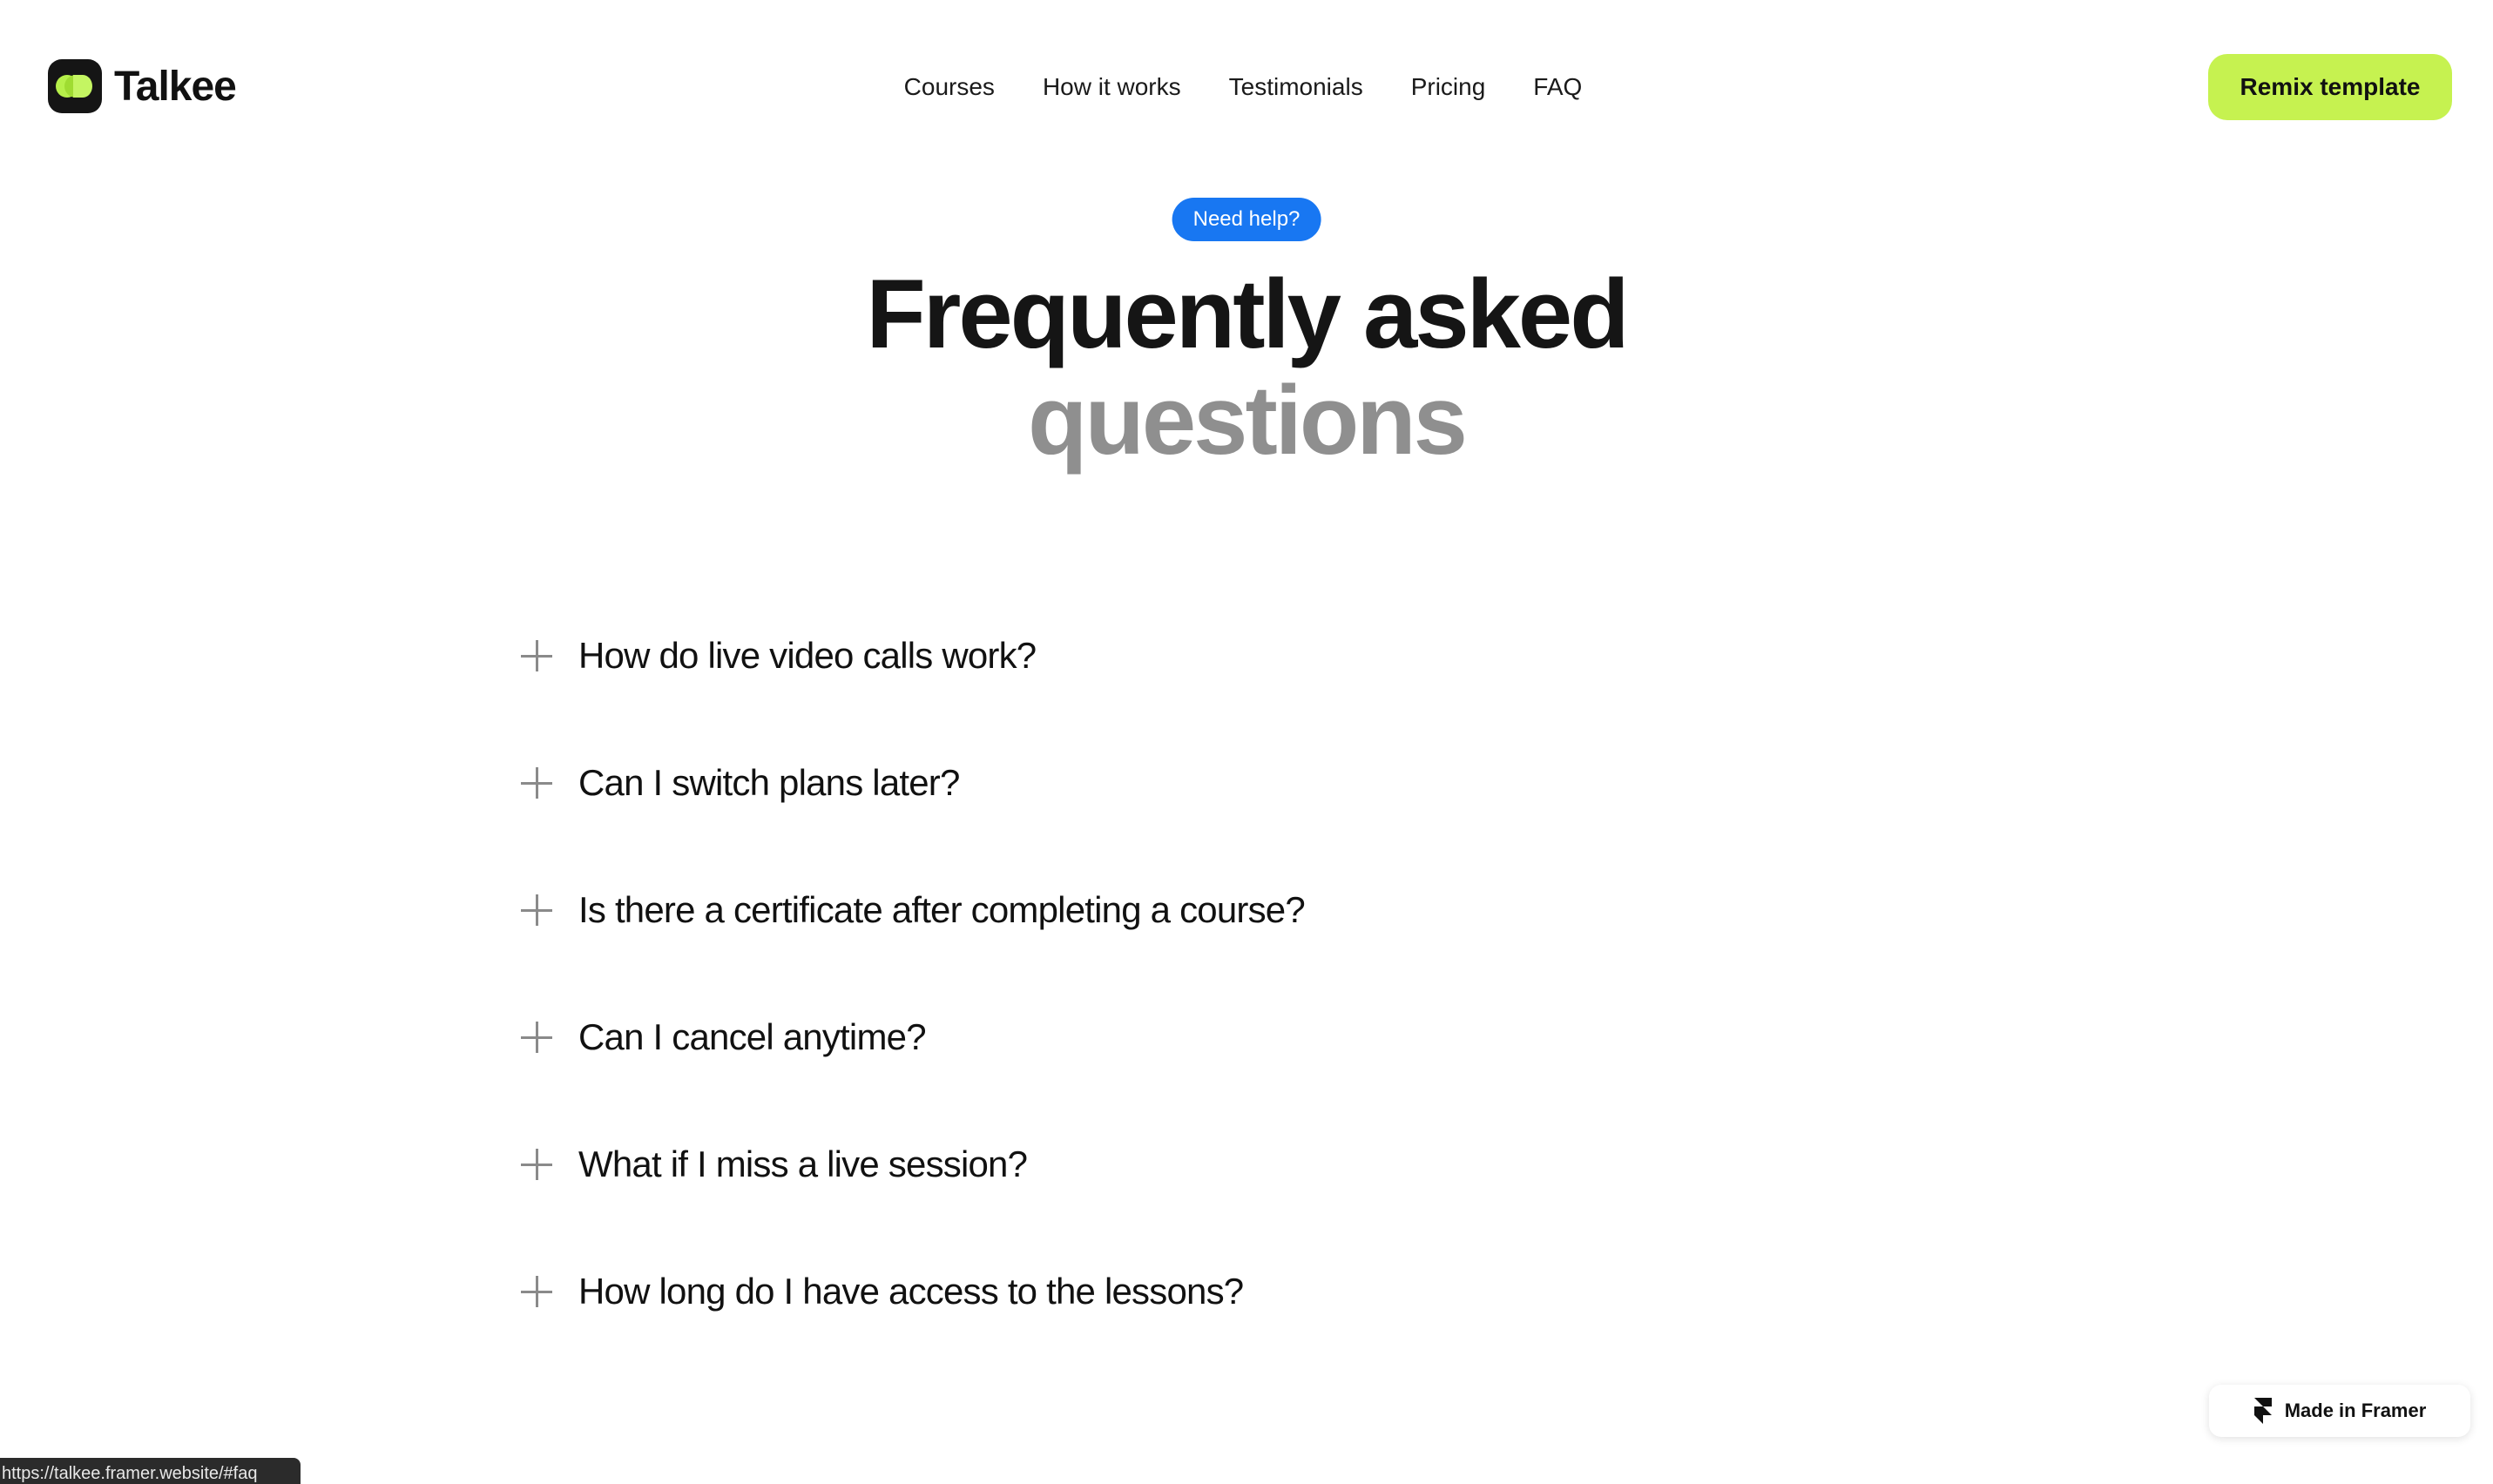  Describe the element at coordinates (1248, 421) in the screenshot. I see `title-line-2: questions` at that location.